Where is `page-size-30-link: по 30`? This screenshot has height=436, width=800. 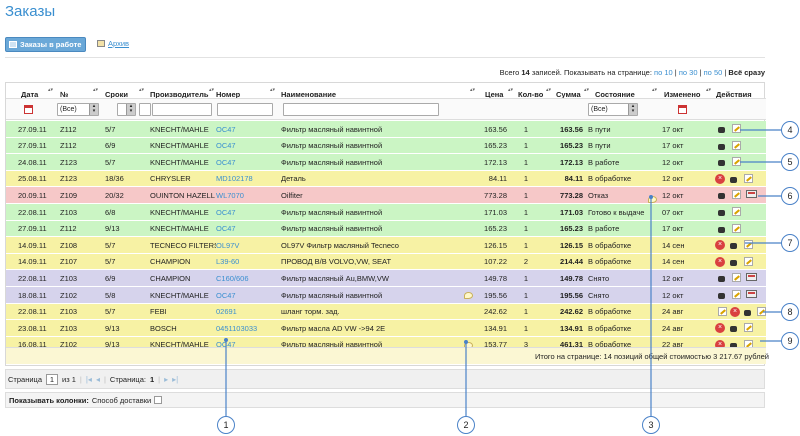
page-size-30-link: по 30 is located at coordinates (688, 72).